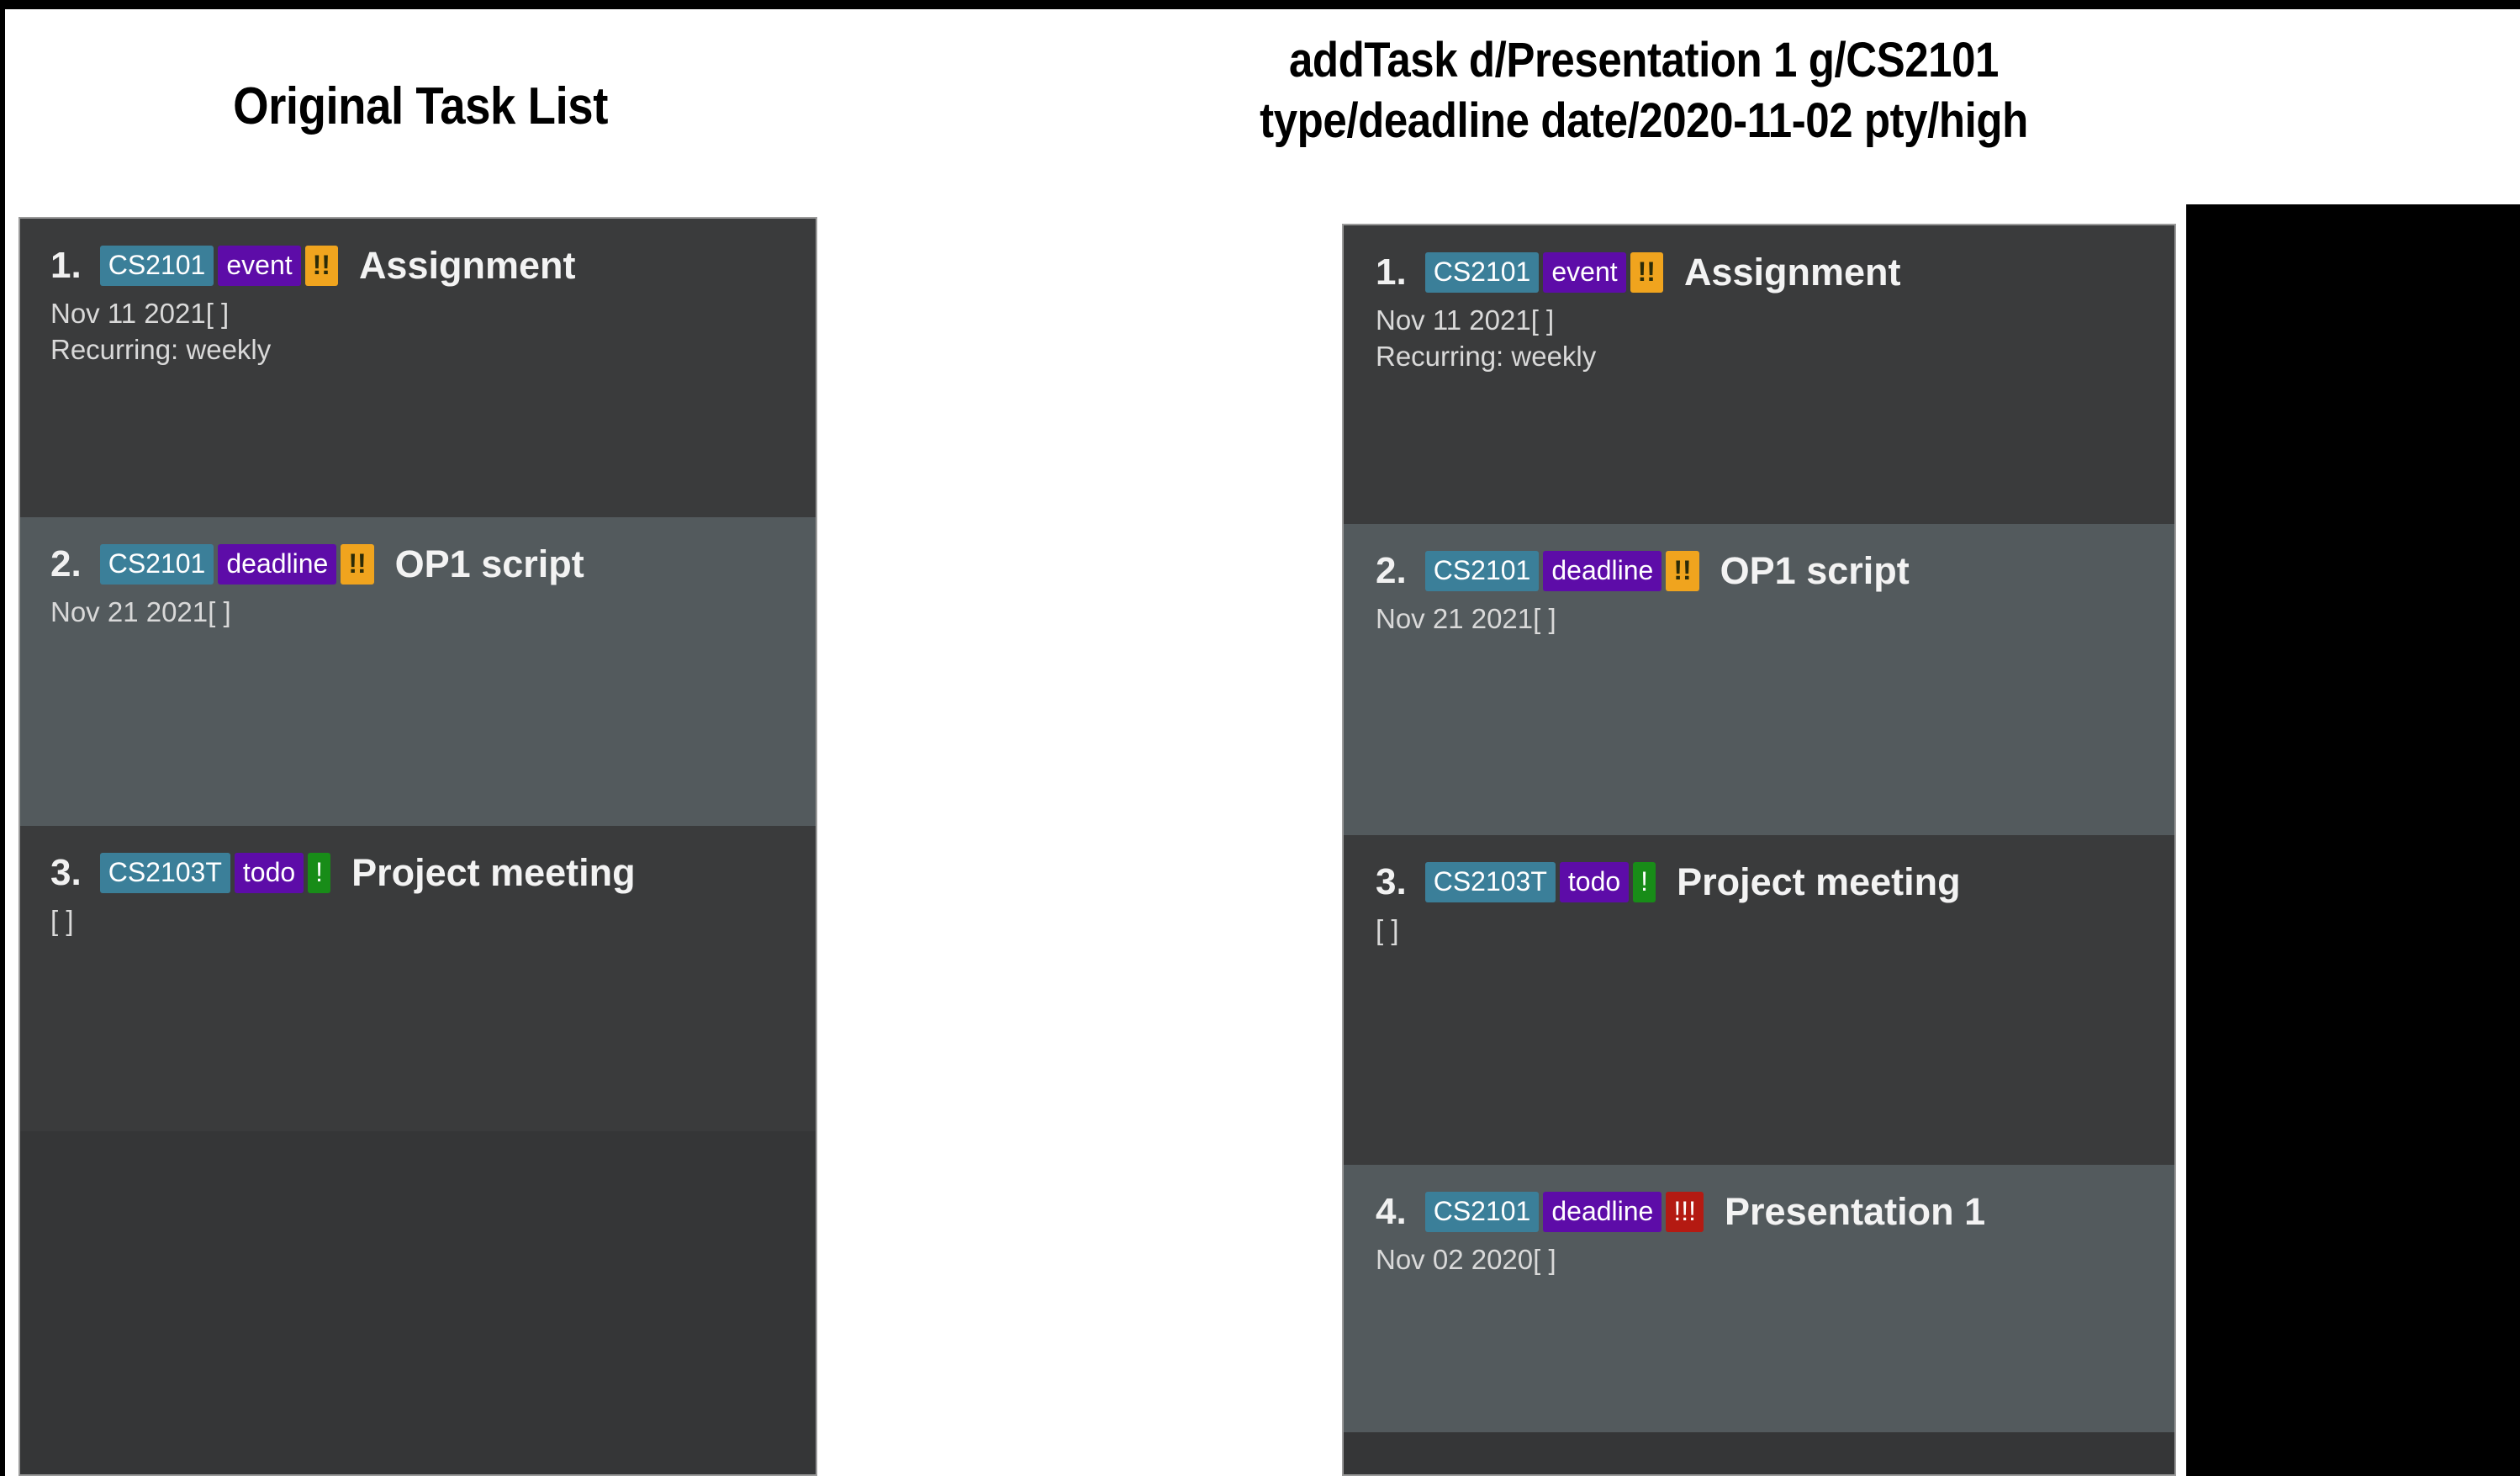 The width and height of the screenshot is (2520, 1476). Describe the element at coordinates (1855, 1211) in the screenshot. I see `task-title: Presentation 1` at that location.